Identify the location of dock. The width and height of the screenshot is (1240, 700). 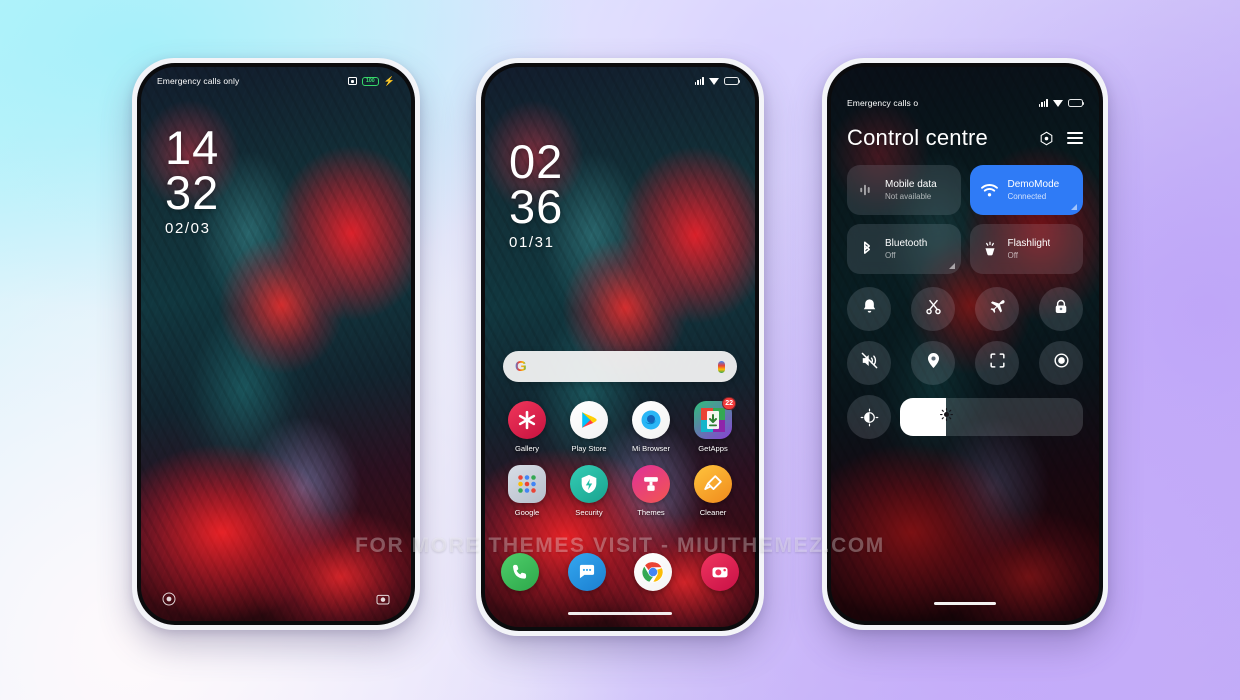
(620, 572).